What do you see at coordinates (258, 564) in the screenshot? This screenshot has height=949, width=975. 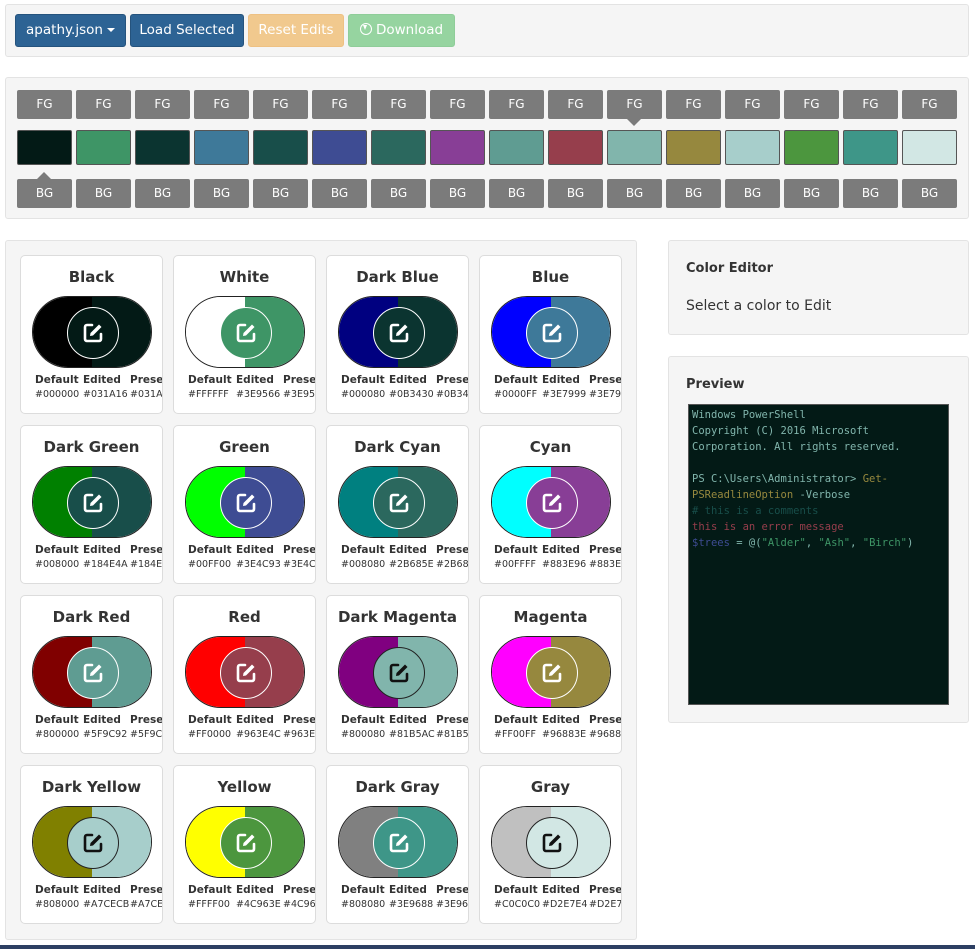 I see `edited-hex: #3E4C93` at bounding box center [258, 564].